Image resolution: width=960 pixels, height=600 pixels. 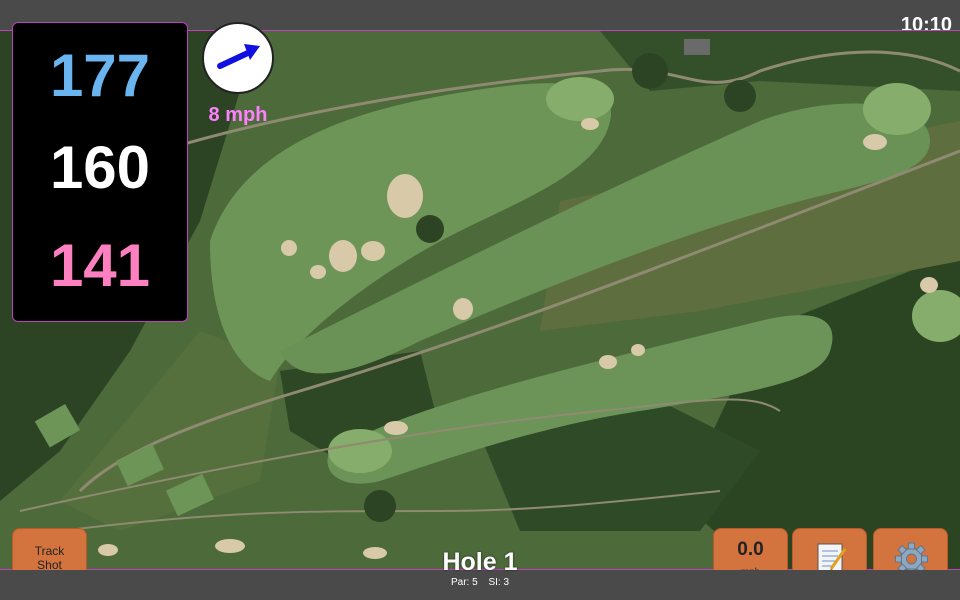 I want to click on hole-info: Par: 5 SI: 3, so click(x=480, y=582).